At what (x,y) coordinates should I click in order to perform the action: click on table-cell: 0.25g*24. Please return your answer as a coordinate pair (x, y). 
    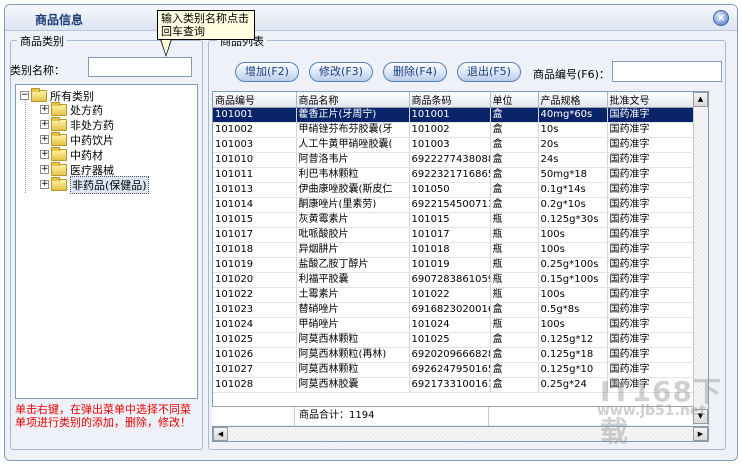
    Looking at the image, I should click on (573, 385).